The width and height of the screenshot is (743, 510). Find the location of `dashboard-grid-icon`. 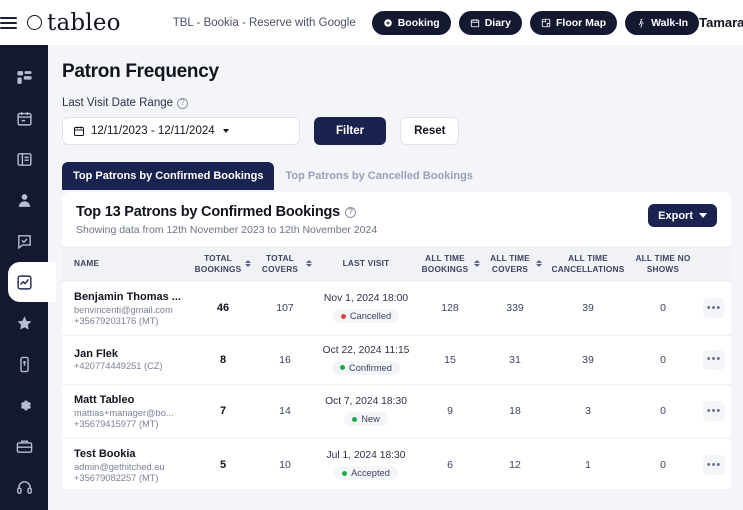

dashboard-grid-icon is located at coordinates (24, 77).